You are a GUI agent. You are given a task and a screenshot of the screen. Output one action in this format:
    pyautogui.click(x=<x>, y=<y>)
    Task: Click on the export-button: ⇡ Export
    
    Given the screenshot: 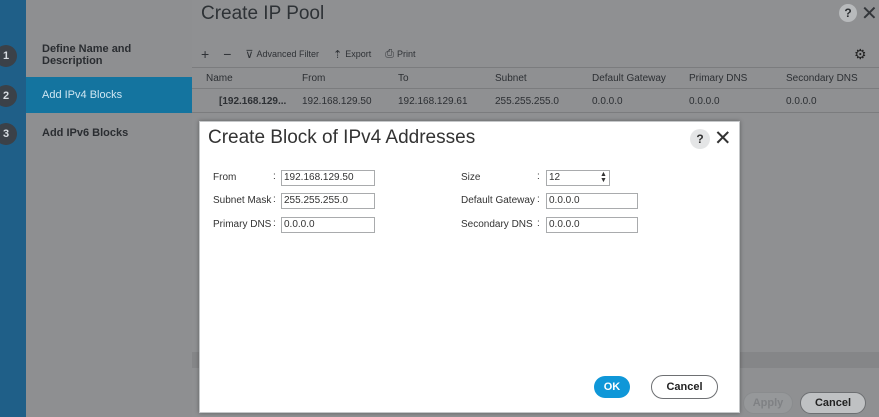 What is the action you would take?
    pyautogui.click(x=352, y=54)
    